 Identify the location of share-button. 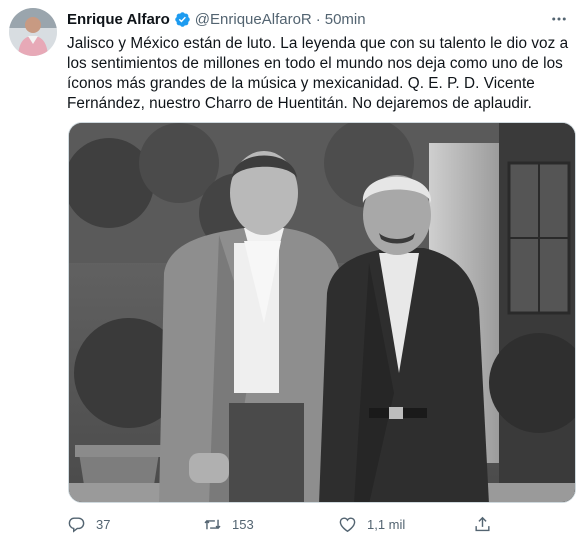
(487, 524).